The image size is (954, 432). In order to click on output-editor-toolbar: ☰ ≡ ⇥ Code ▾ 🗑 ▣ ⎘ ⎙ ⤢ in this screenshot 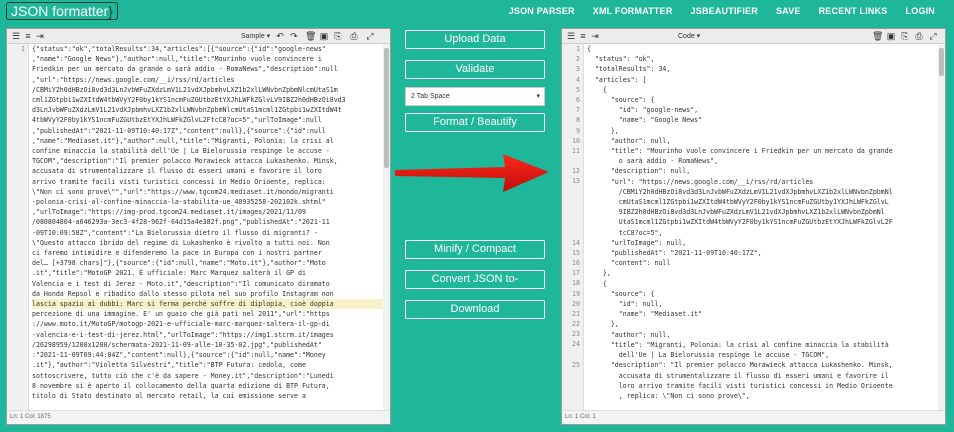, I will do `click(753, 36)`.